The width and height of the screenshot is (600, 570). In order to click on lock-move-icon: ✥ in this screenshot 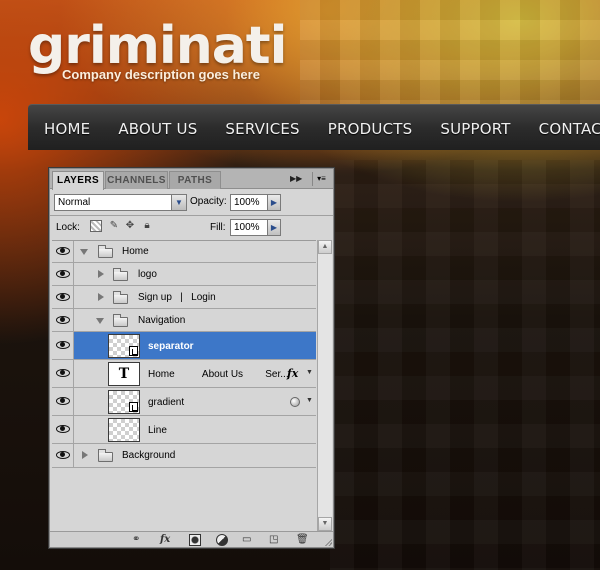, I will do `click(130, 226)`.